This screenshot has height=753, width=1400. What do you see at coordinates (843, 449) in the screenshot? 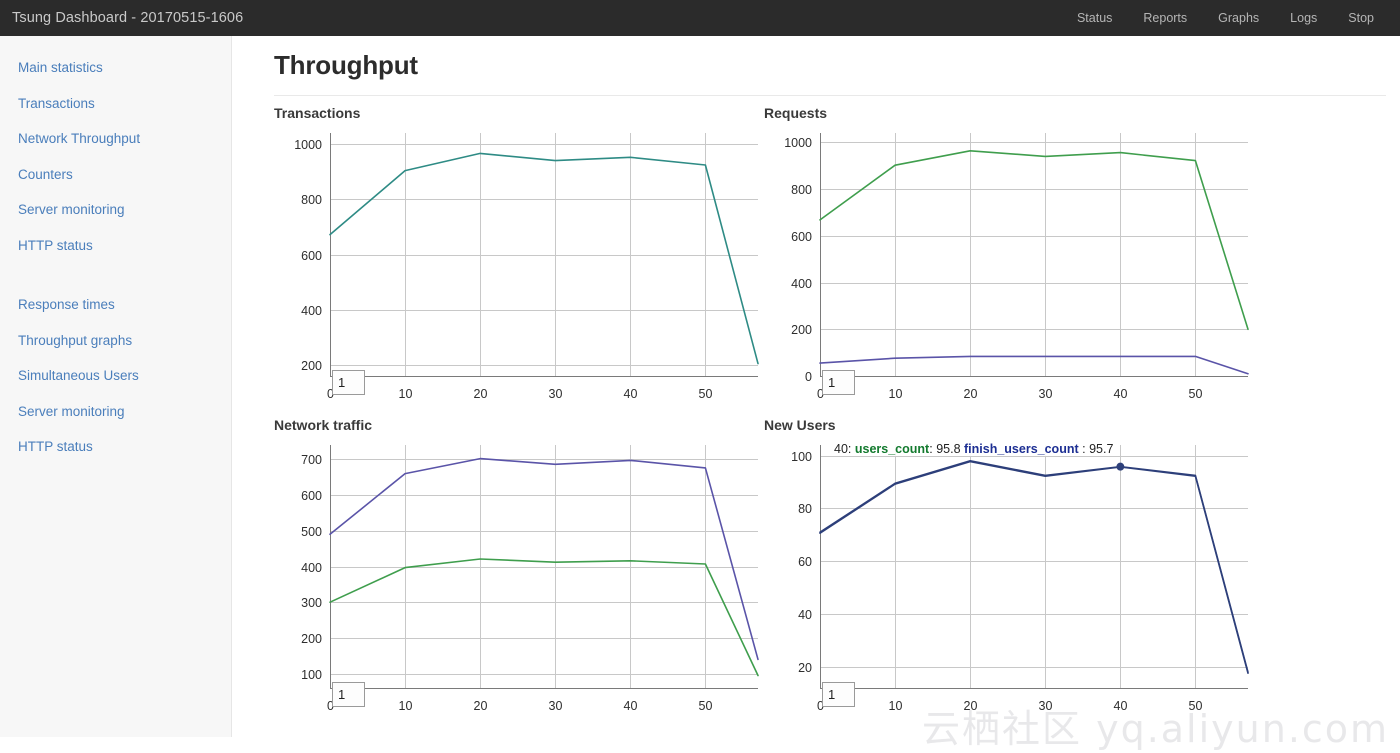
I see `tooltip-x: 40:` at bounding box center [843, 449].